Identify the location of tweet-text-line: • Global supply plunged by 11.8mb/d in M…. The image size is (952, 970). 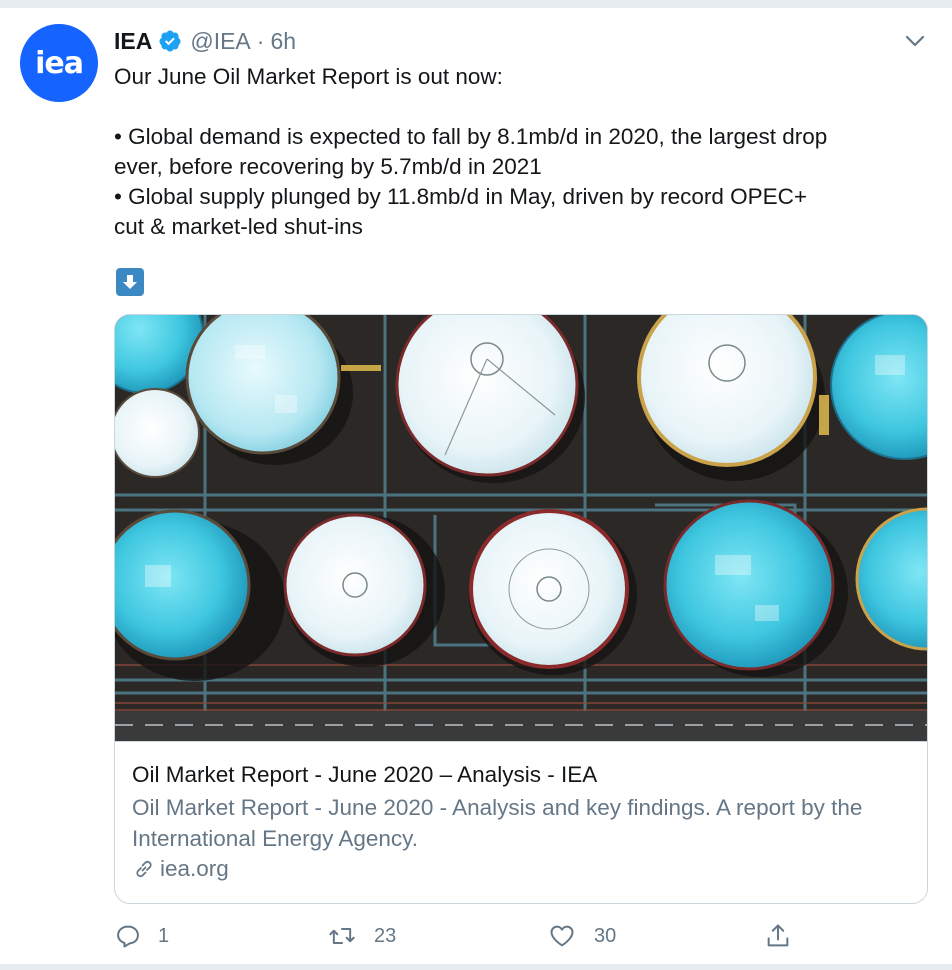
(461, 196).